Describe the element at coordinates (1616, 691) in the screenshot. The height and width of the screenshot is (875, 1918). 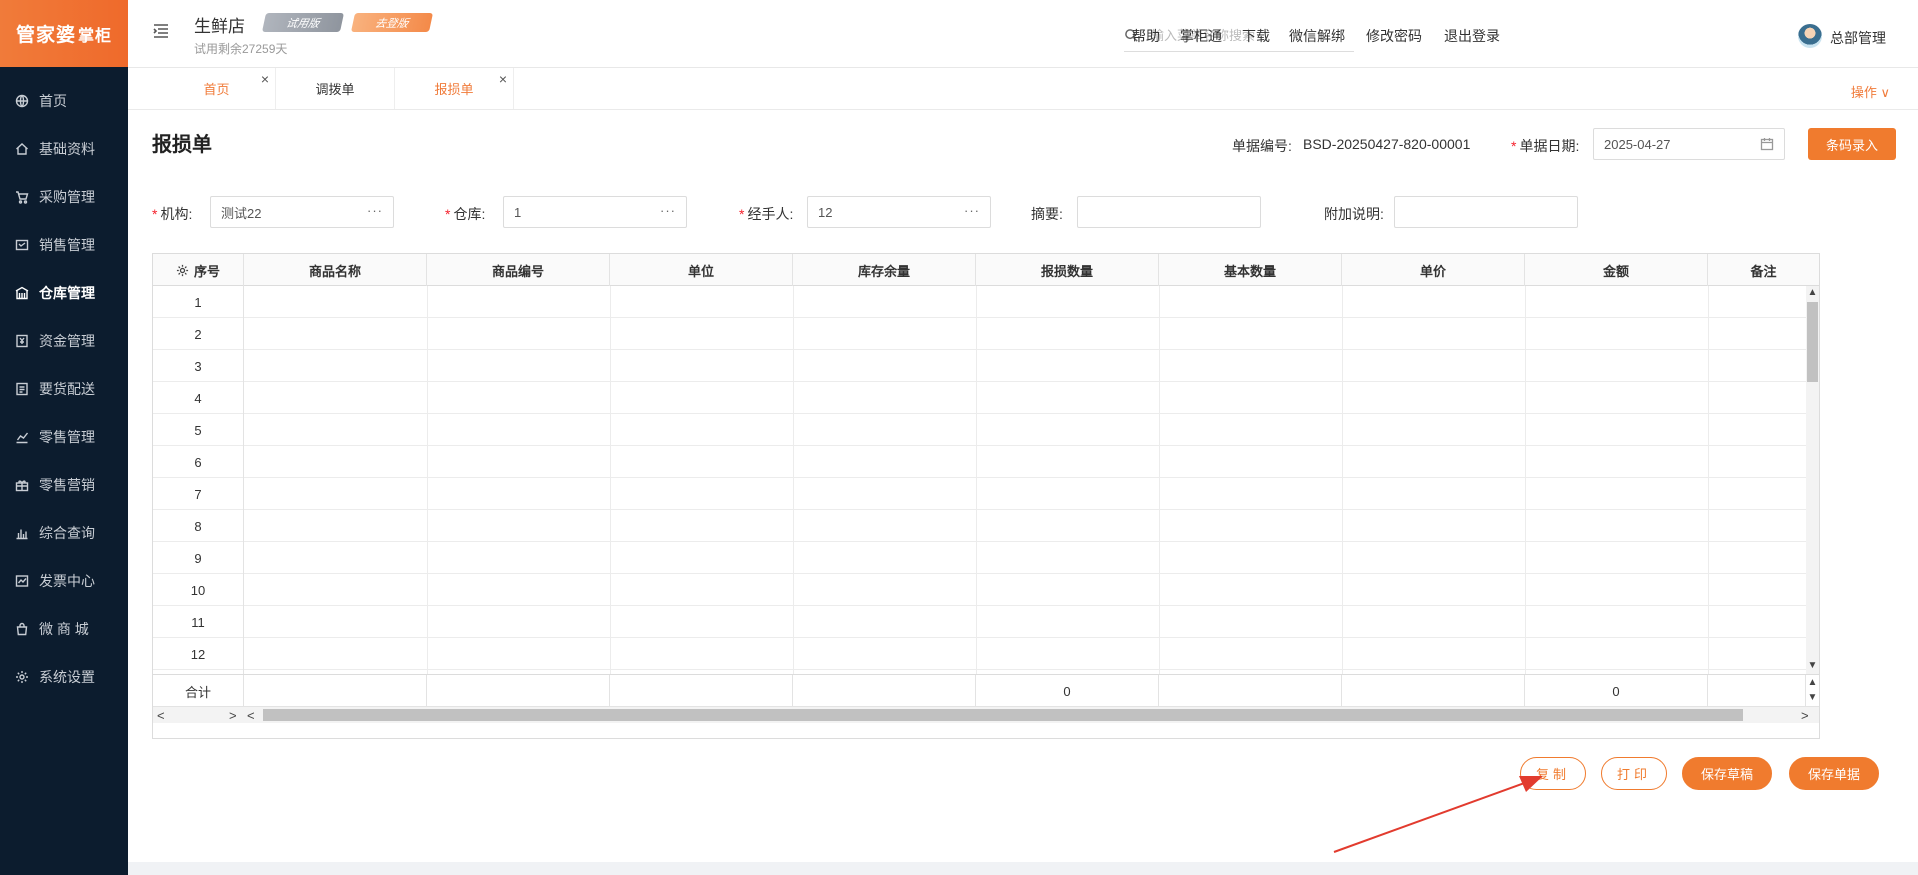
I see `total-amount: 0` at that location.